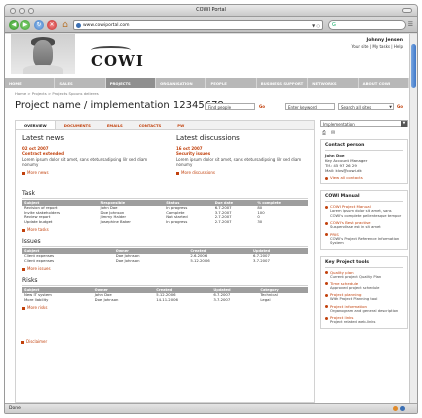  What do you see at coordinates (230, 106) in the screenshot?
I see `find-people-input: Find people` at bounding box center [230, 106].